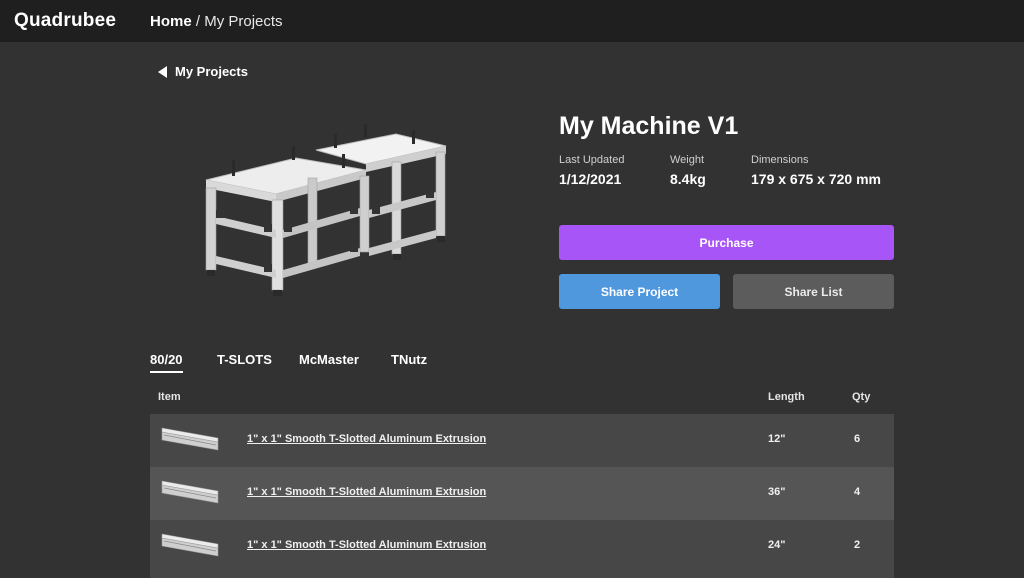 This screenshot has width=1024, height=578. Describe the element at coordinates (857, 492) in the screenshot. I see `item-qty: 4` at that location.